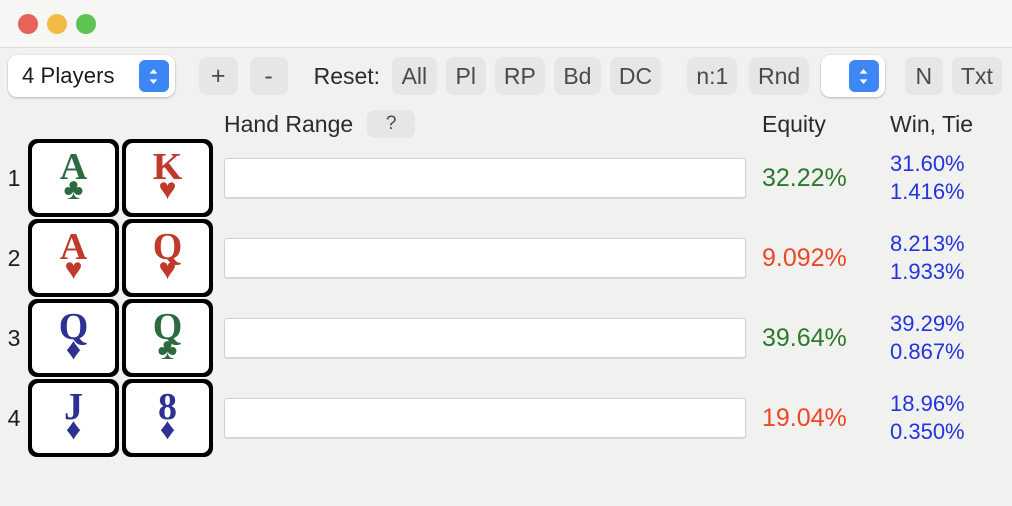  What do you see at coordinates (268, 76) in the screenshot?
I see `remove-player-button: -` at bounding box center [268, 76].